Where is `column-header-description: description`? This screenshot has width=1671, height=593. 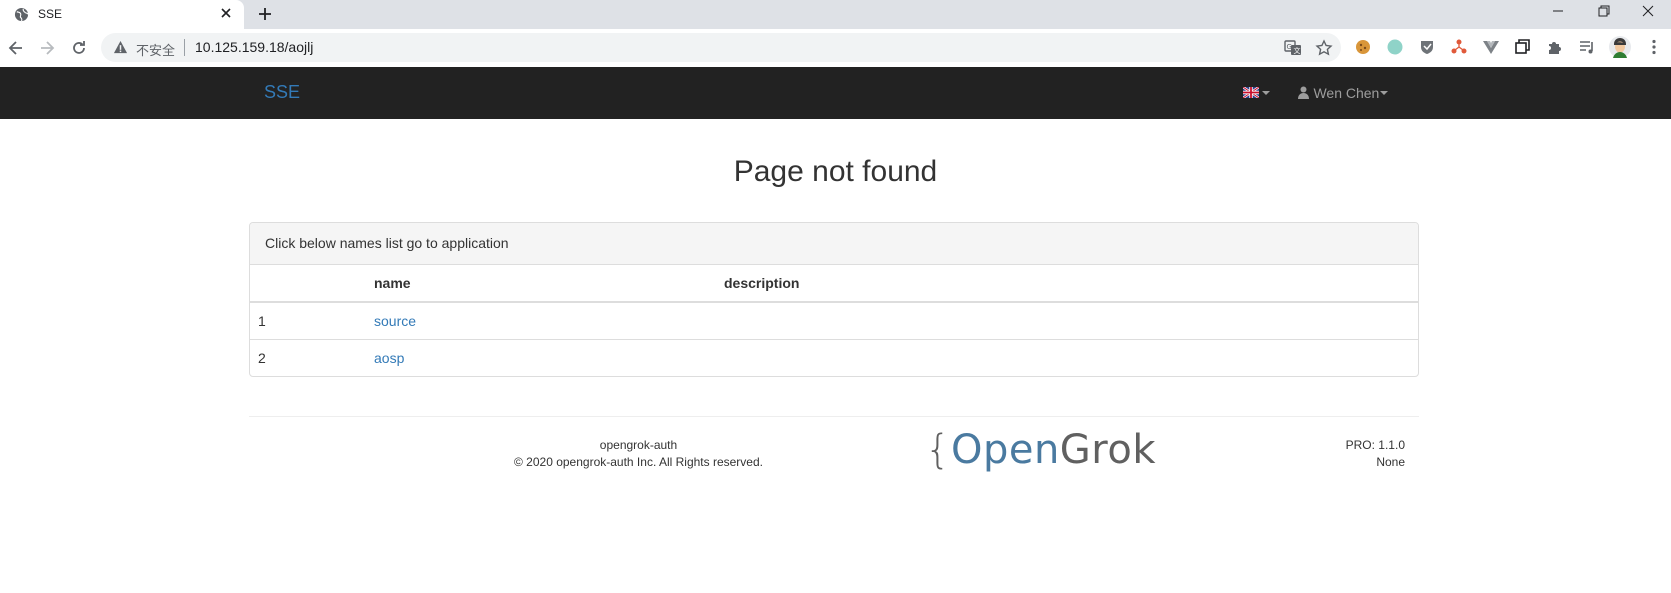
column-header-description: description is located at coordinates (762, 283).